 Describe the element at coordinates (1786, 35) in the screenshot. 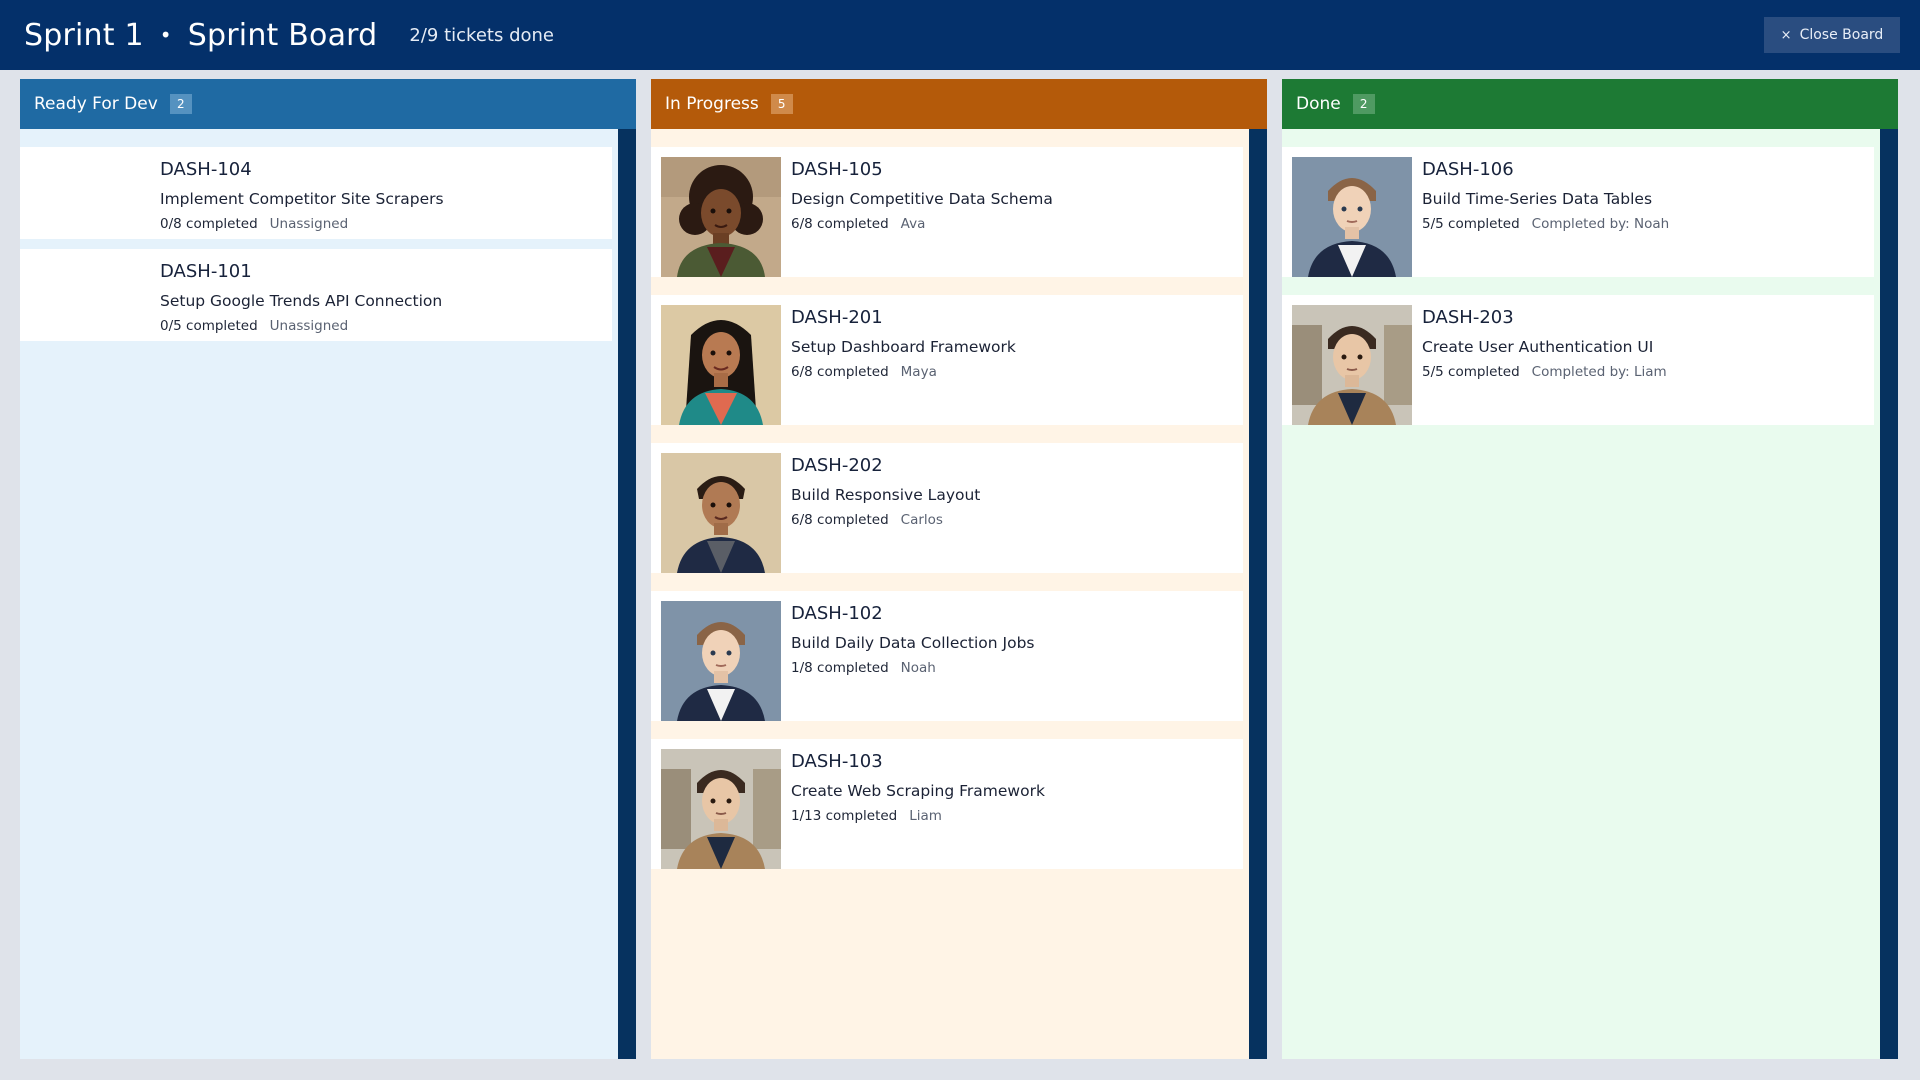

I see `close-icon: ×` at that location.